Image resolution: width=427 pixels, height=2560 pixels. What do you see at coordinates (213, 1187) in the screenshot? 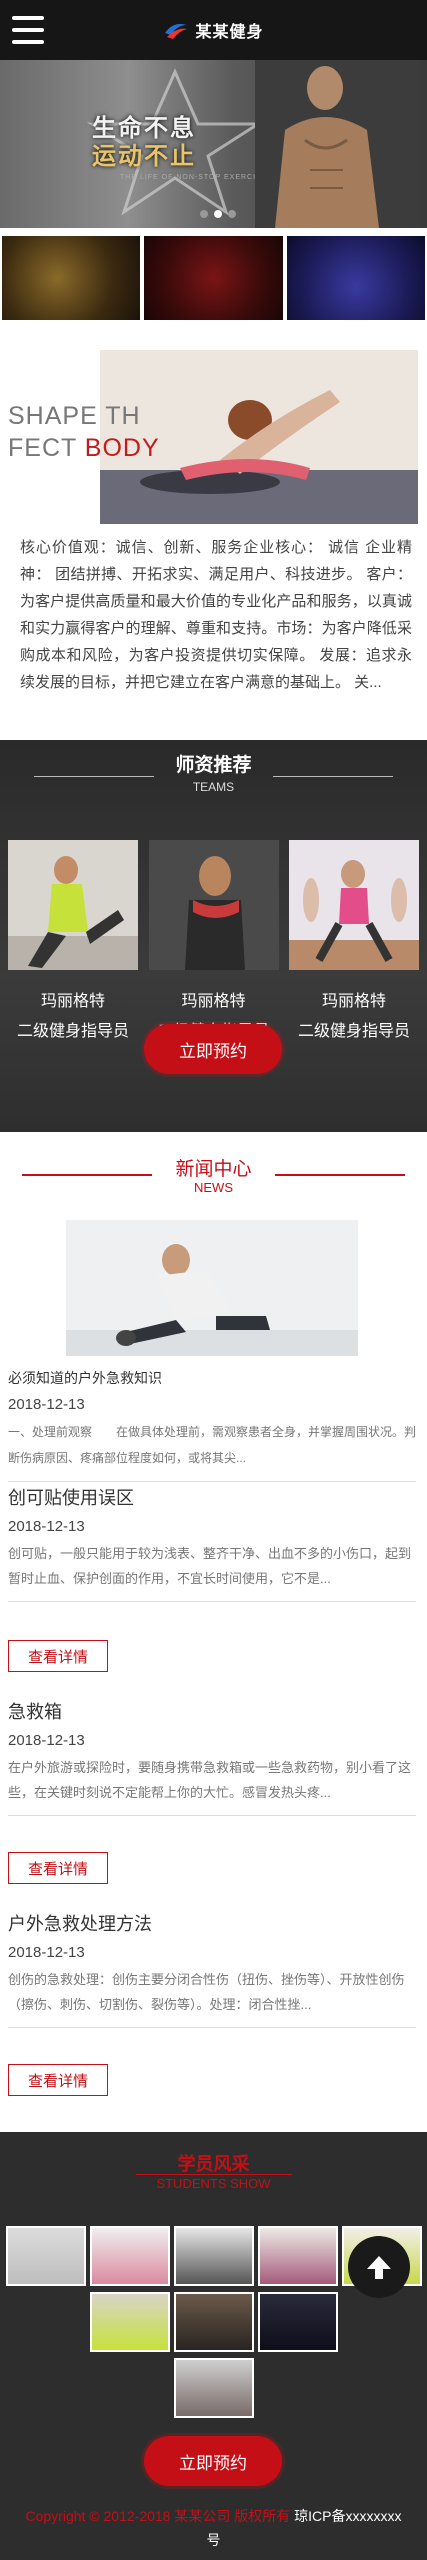
I see `news-subtitle: NEWS` at bounding box center [213, 1187].